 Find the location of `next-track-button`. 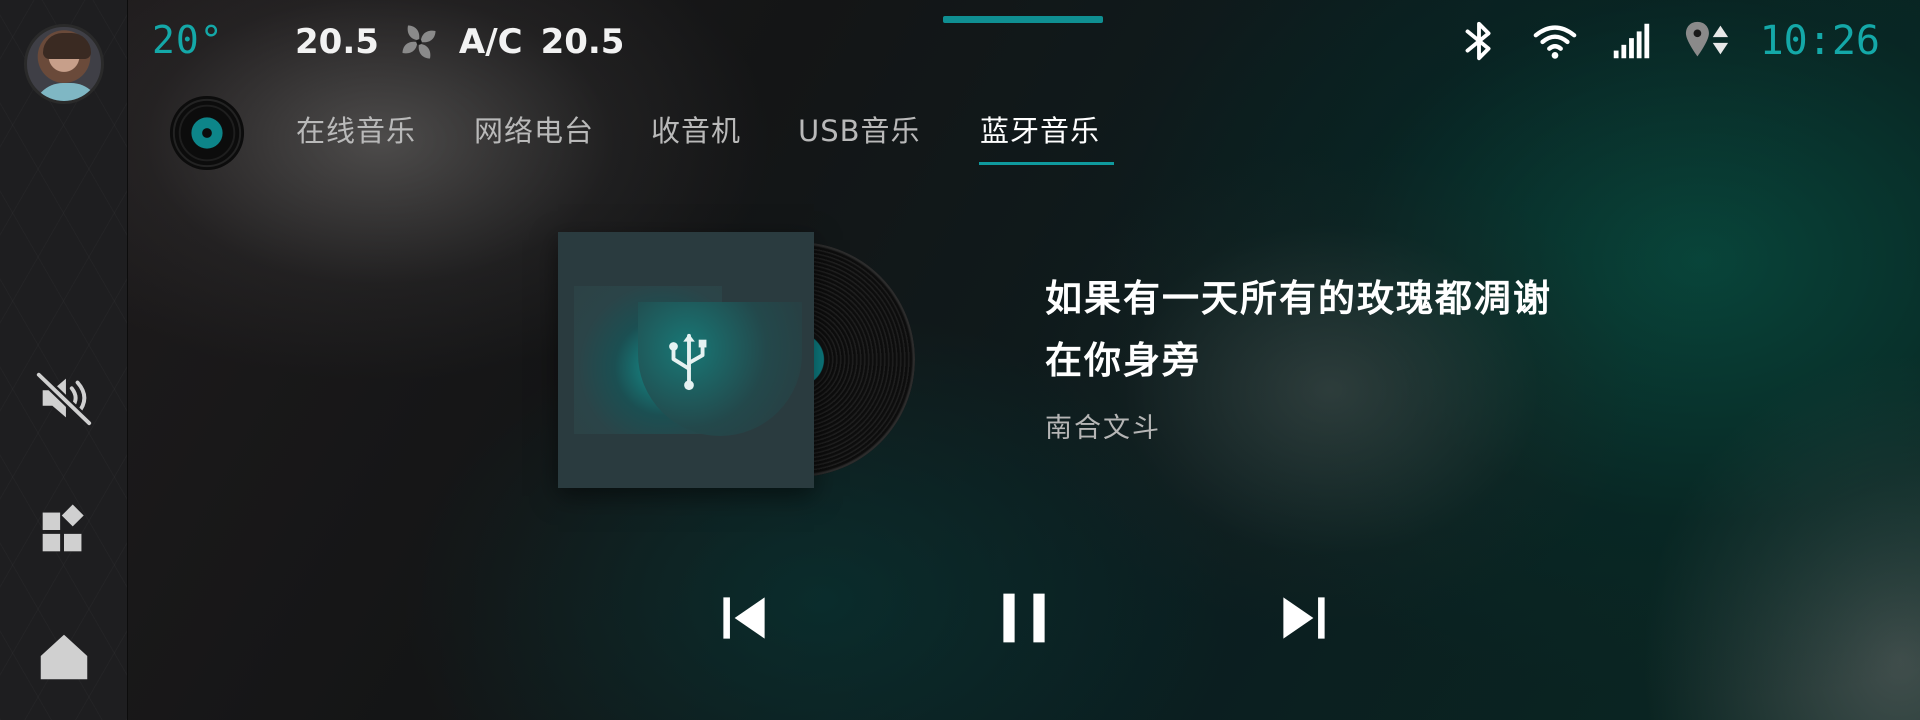

next-track-button is located at coordinates (1304, 618).